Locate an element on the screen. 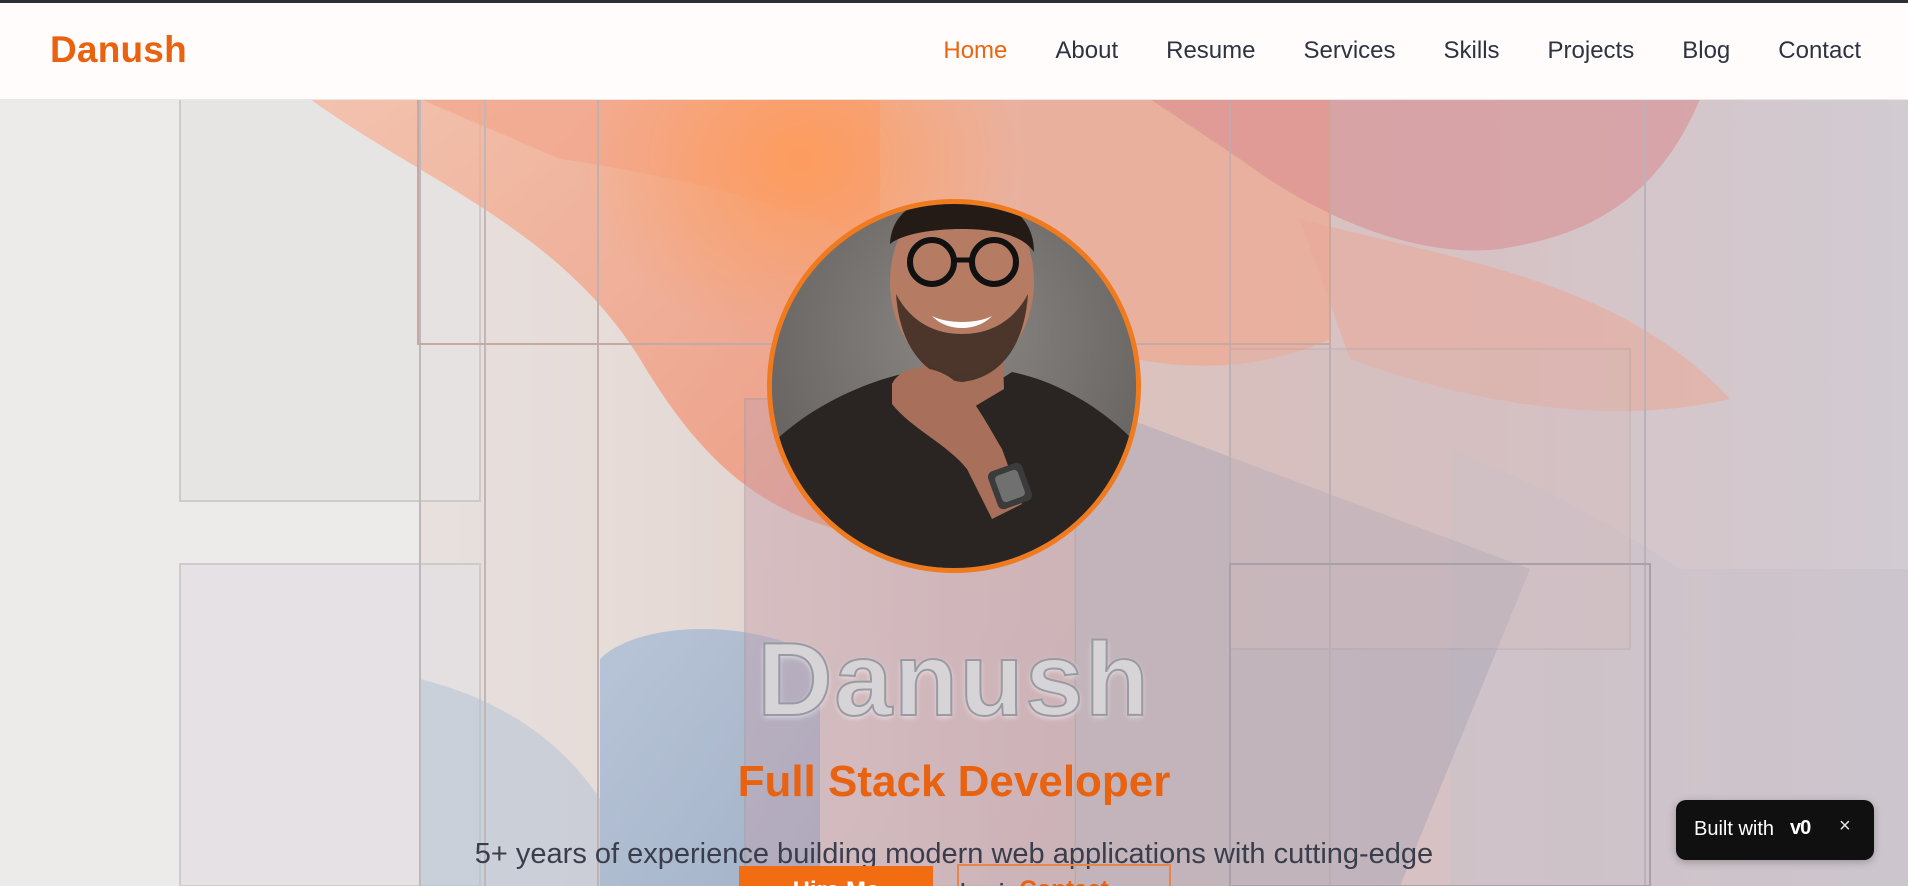 The height and width of the screenshot is (886, 1908). badge-label: Built with is located at coordinates (1734, 829).